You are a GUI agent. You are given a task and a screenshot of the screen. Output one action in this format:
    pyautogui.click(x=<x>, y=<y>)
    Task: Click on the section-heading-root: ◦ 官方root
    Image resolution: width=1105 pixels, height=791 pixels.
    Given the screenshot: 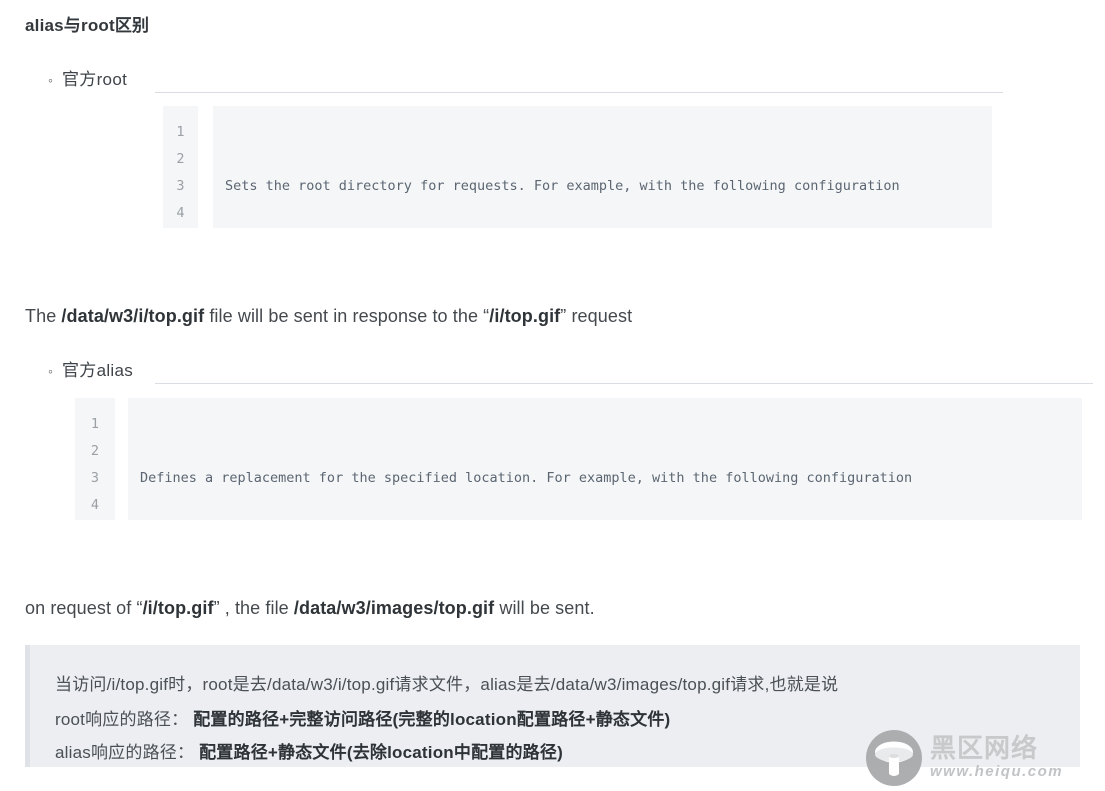 What is the action you would take?
    pyautogui.click(x=87, y=77)
    